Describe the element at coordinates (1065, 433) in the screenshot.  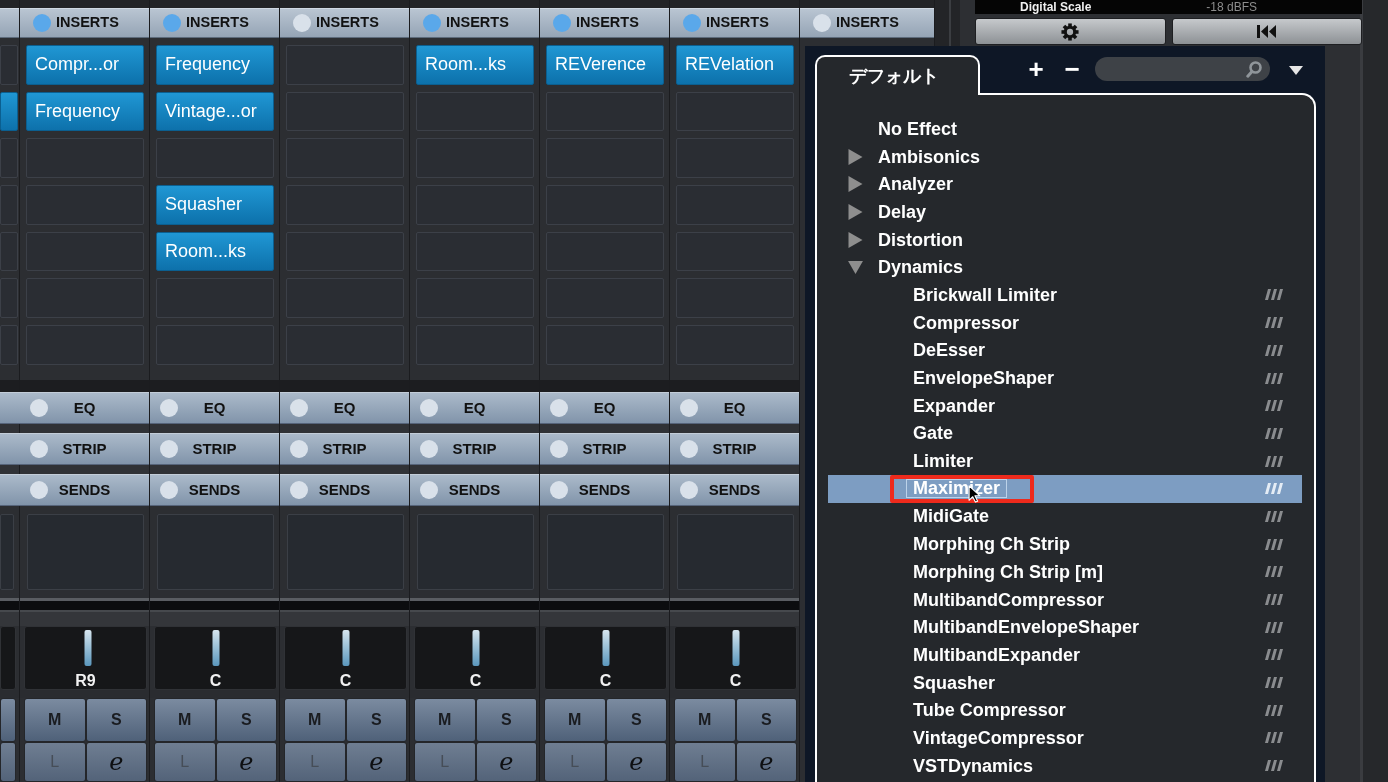
I see `tree-item: Gate` at that location.